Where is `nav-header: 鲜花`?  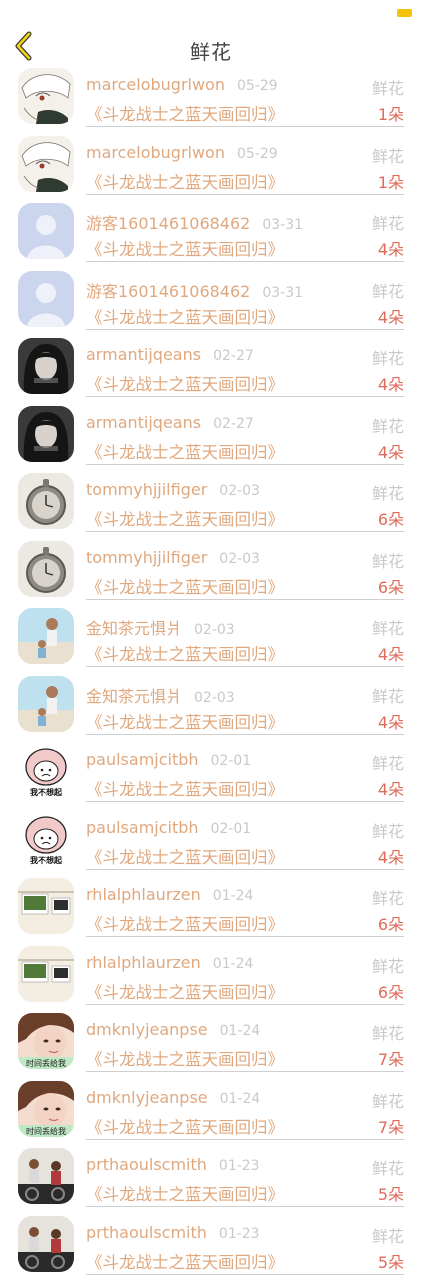
nav-header: 鲜花 is located at coordinates (211, 46).